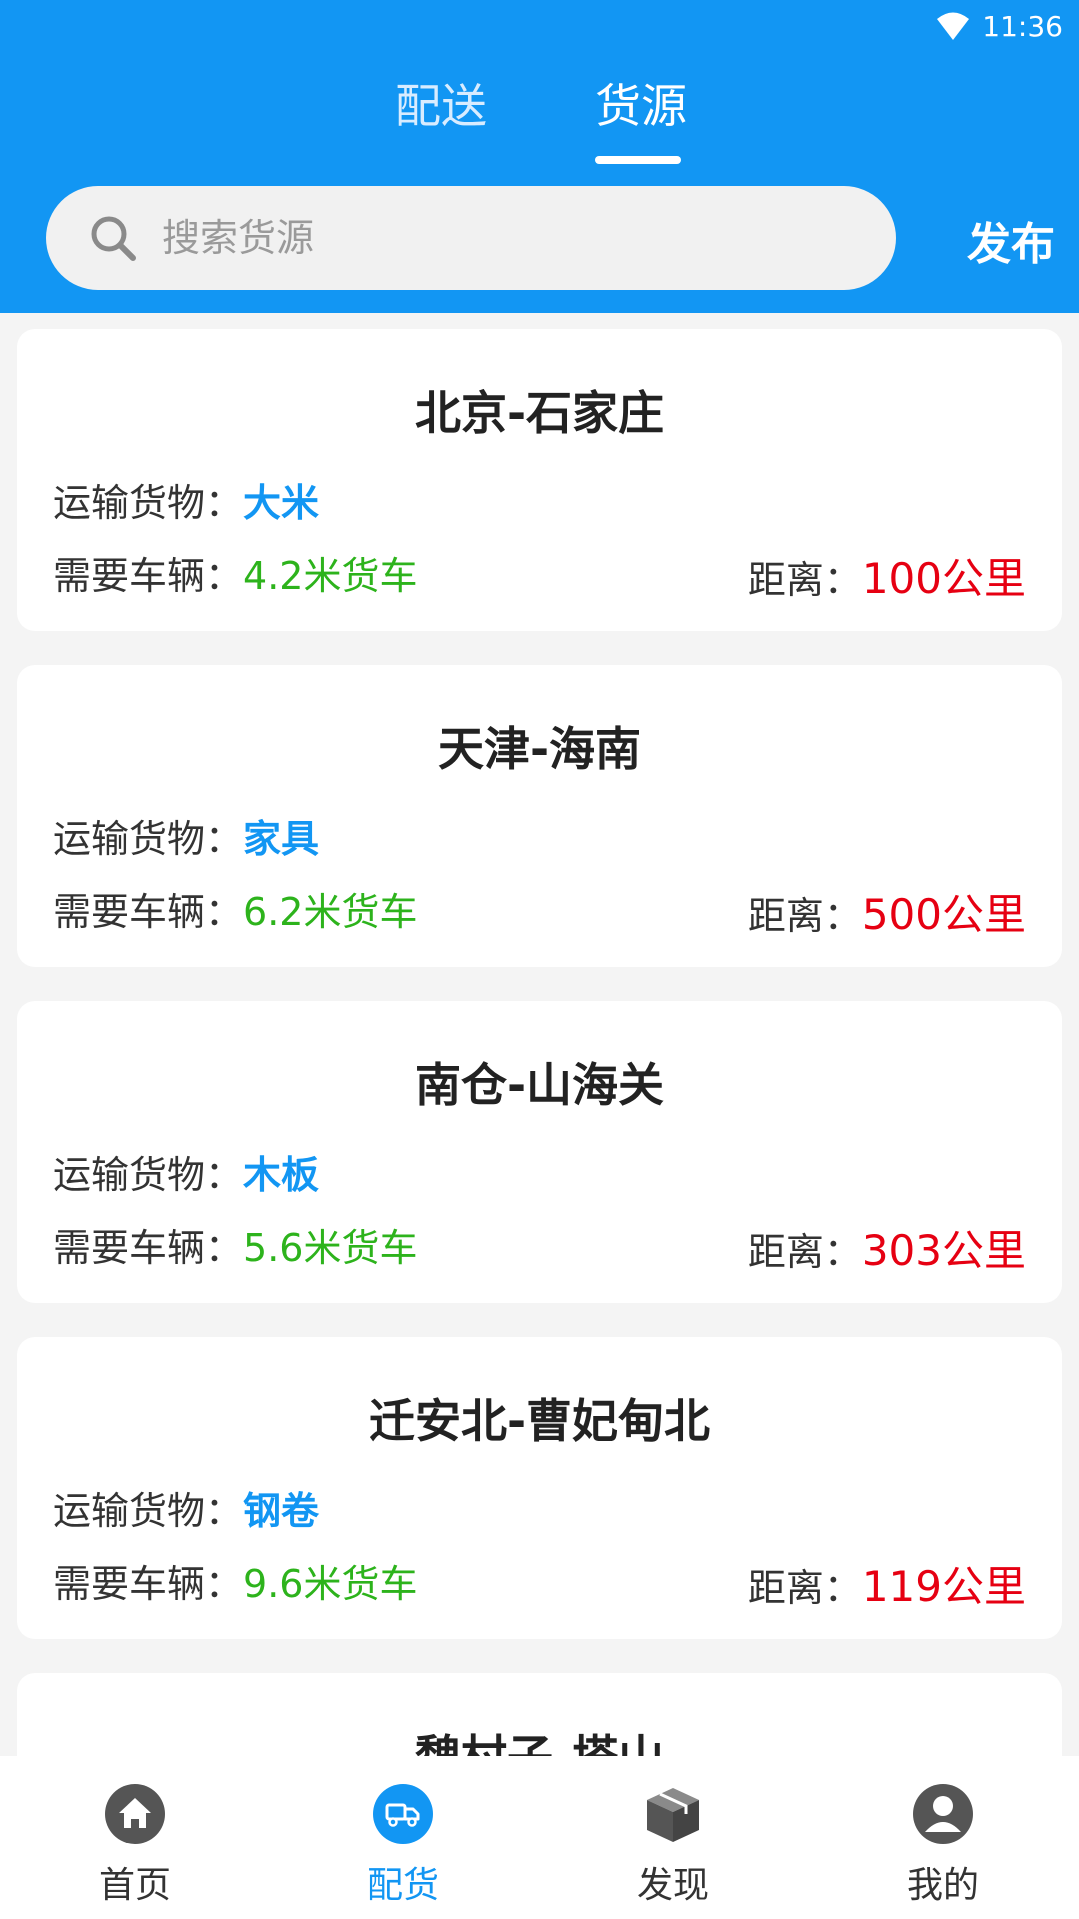  Describe the element at coordinates (673, 1814) in the screenshot. I see `box-icon` at that location.